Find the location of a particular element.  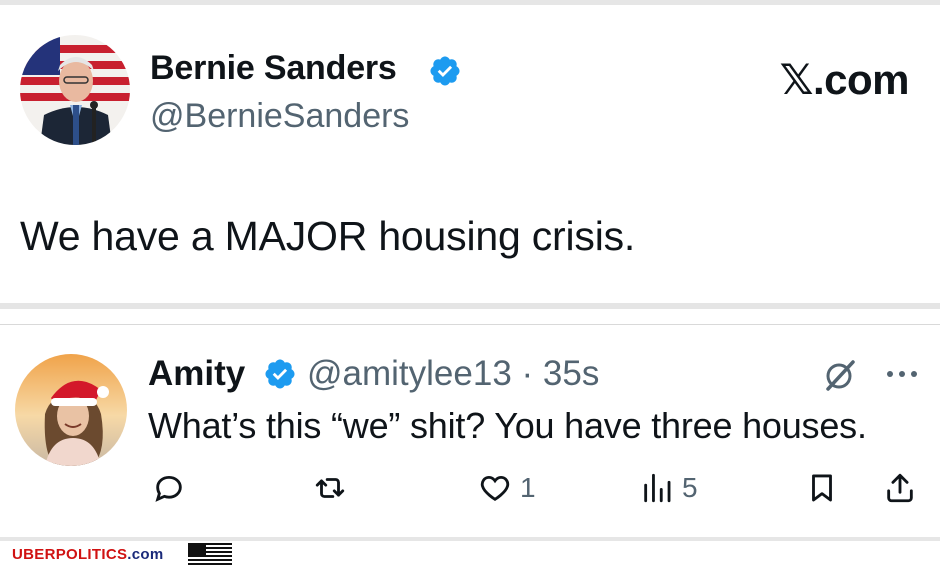

bookmark-icon is located at coordinates (822, 488).